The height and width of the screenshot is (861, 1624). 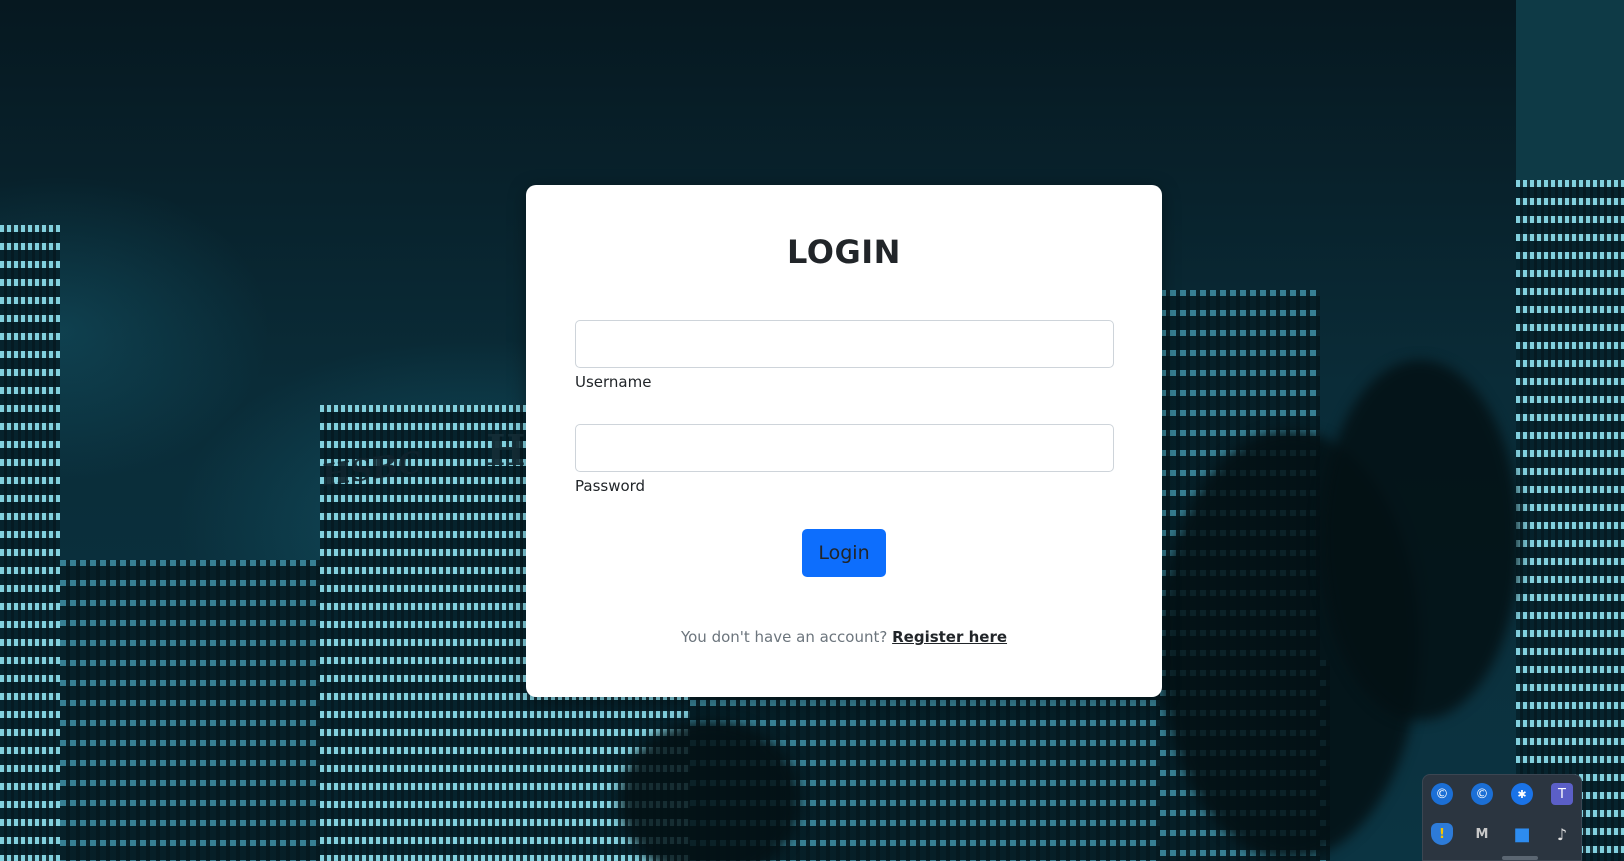 What do you see at coordinates (1522, 794) in the screenshot?
I see `bluetooth-icon: ✱` at bounding box center [1522, 794].